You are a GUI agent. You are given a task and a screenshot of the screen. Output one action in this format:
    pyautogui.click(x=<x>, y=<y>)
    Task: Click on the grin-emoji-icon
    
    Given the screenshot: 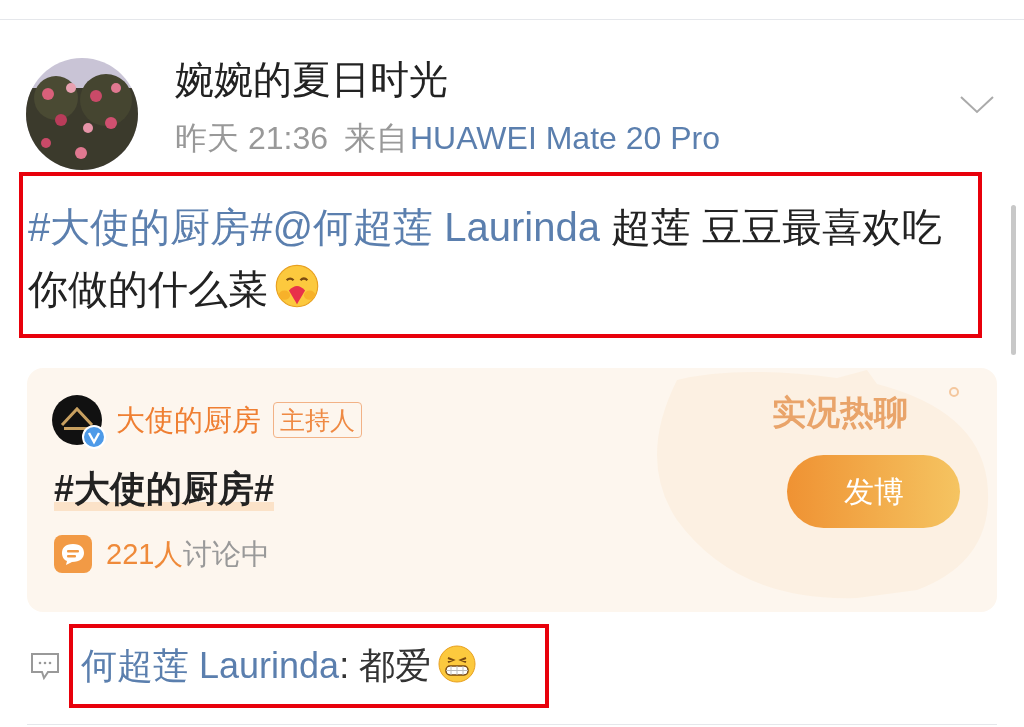 What is the action you would take?
    pyautogui.click(x=457, y=664)
    